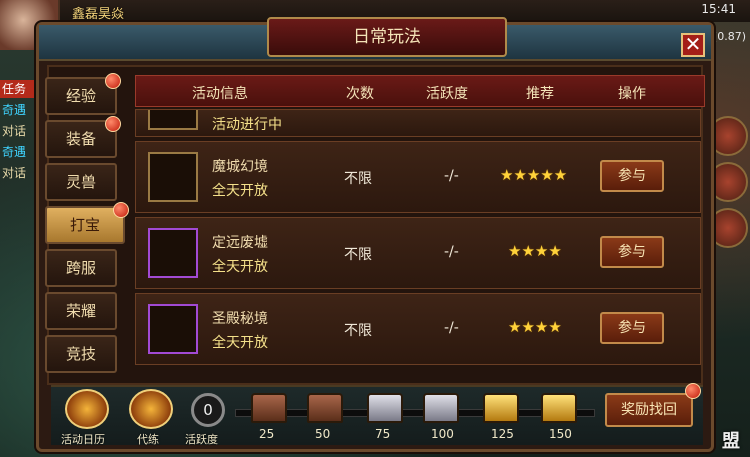 The width and height of the screenshot is (750, 457). What do you see at coordinates (418, 329) in the screenshot?
I see `table-row: 圣殿秘境全天开放 不限 -/- ★★★★ 参与` at bounding box center [418, 329].